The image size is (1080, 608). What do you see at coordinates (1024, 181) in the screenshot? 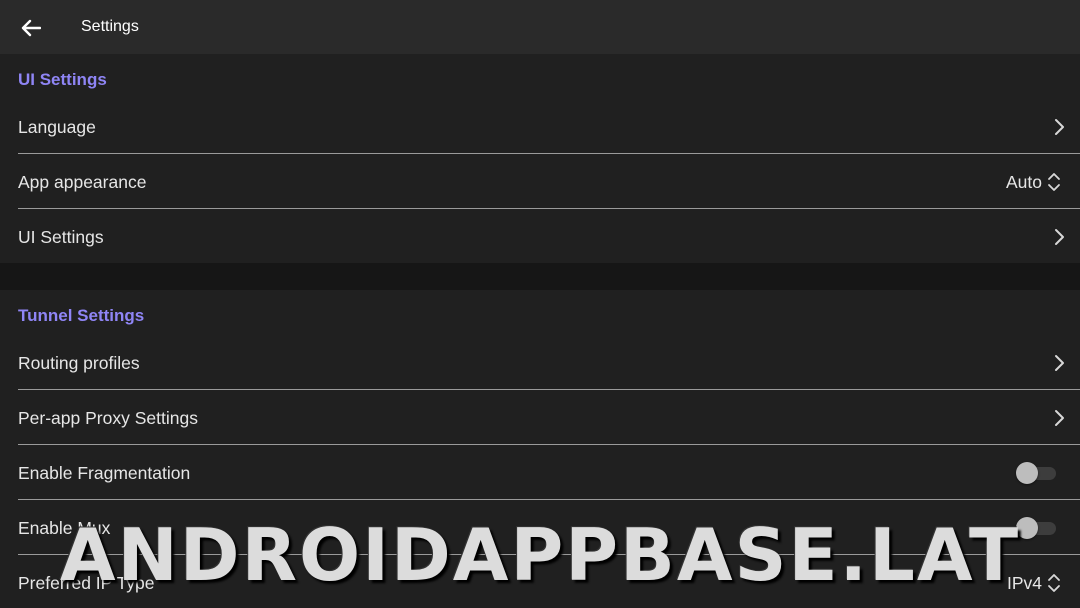
I see `select-value: Auto` at bounding box center [1024, 181].